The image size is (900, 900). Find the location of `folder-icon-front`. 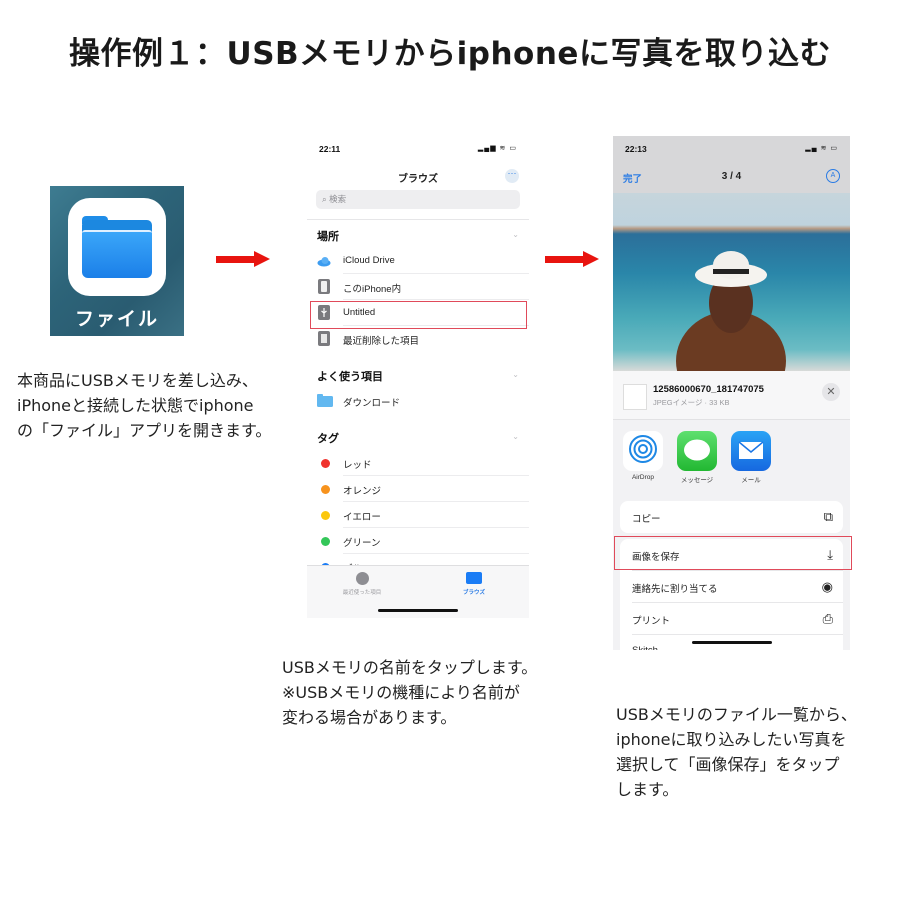

folder-icon-front is located at coordinates (117, 254).